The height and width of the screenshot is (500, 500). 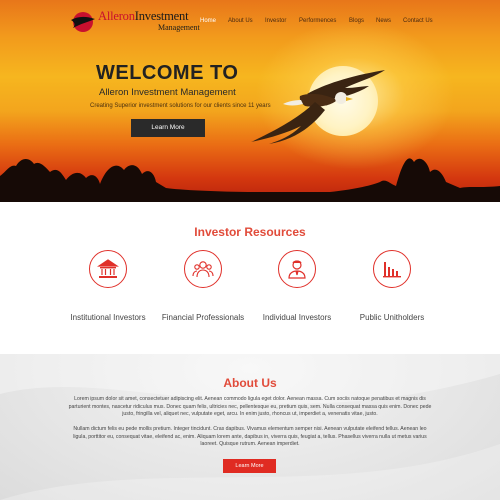 I want to click on hero-subheading: Alleron Investment Management, so click(x=167, y=92).